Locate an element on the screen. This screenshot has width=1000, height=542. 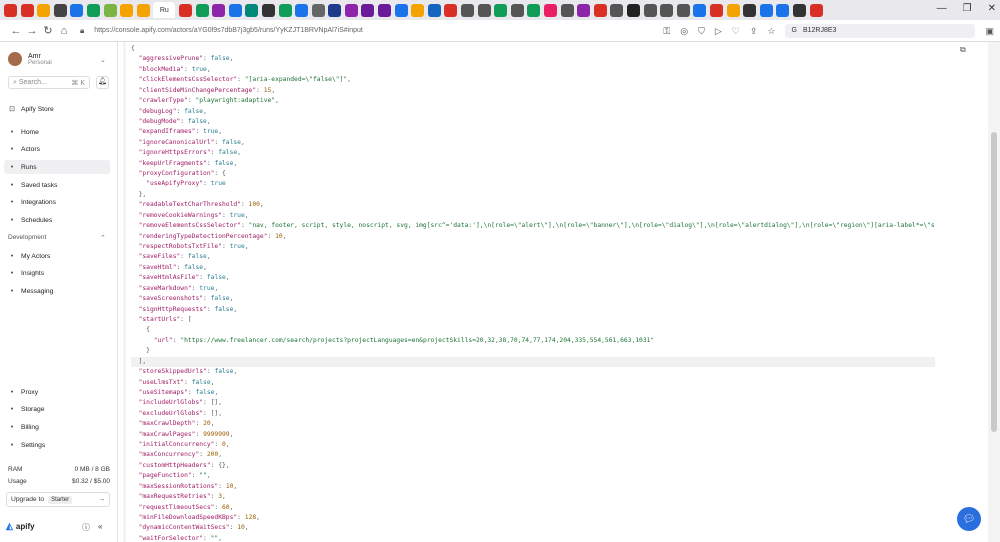
sidebar-item-schedules: • Schedules is located at coordinates (57, 221).